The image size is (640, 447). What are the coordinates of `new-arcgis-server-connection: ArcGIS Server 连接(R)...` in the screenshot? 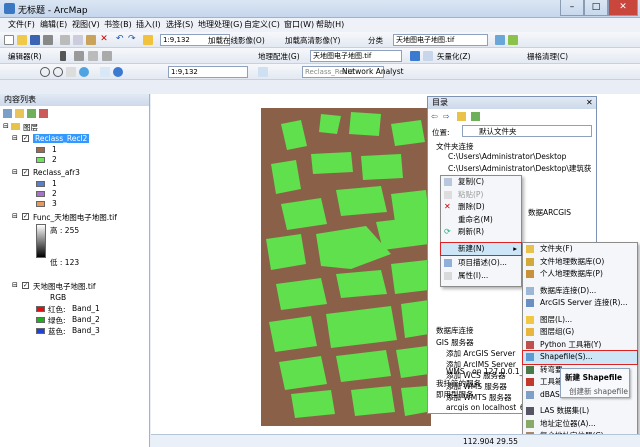 It's located at (580, 303).